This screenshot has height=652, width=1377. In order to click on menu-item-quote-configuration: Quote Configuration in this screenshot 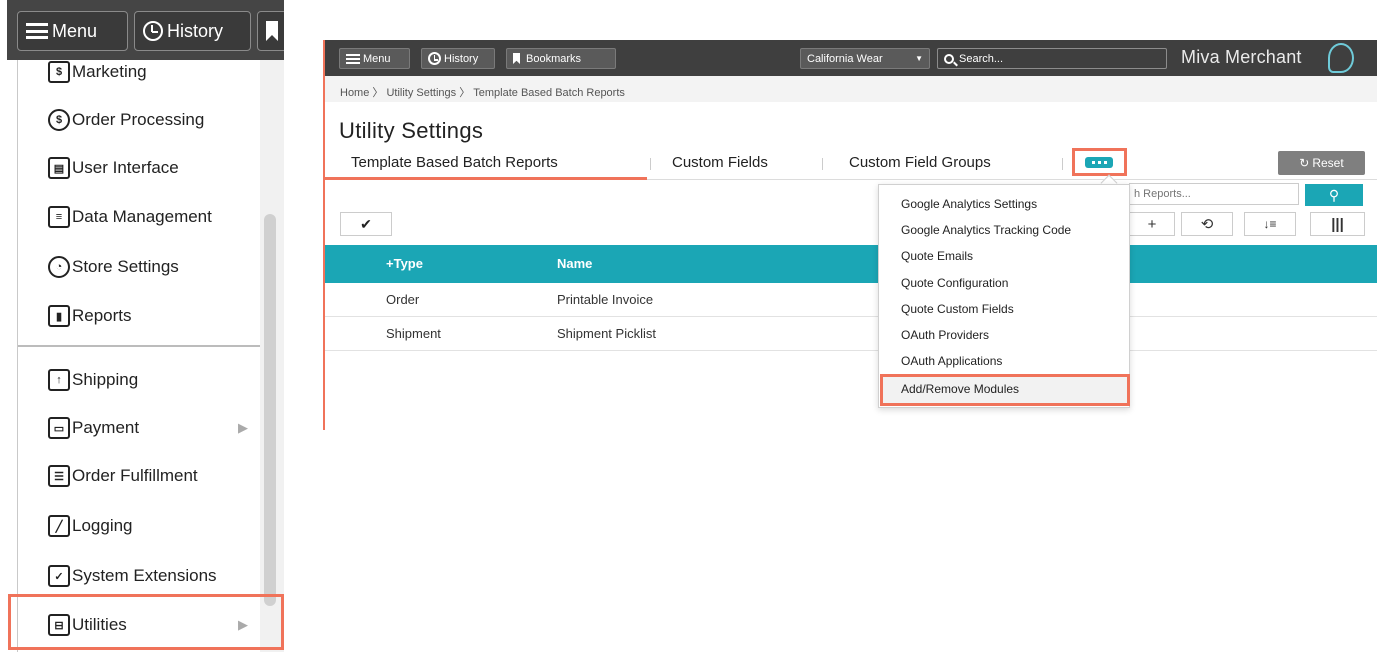, I will do `click(954, 283)`.